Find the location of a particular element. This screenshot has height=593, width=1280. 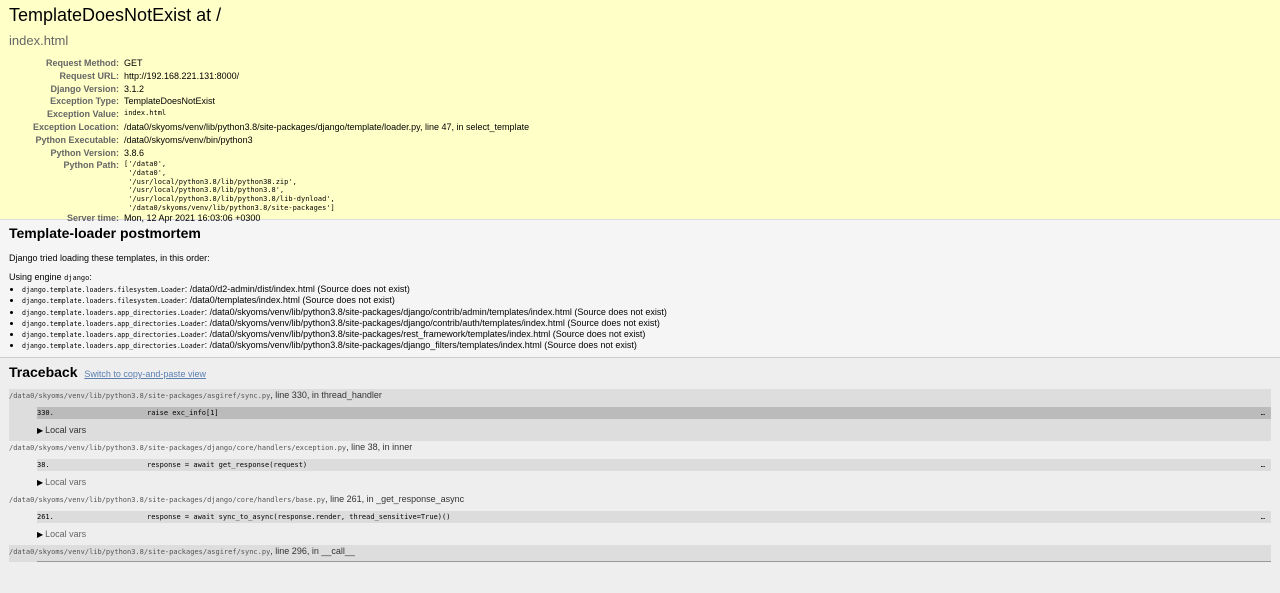

page-title: TemplateDoesNotExist at / is located at coordinates (115, 15).